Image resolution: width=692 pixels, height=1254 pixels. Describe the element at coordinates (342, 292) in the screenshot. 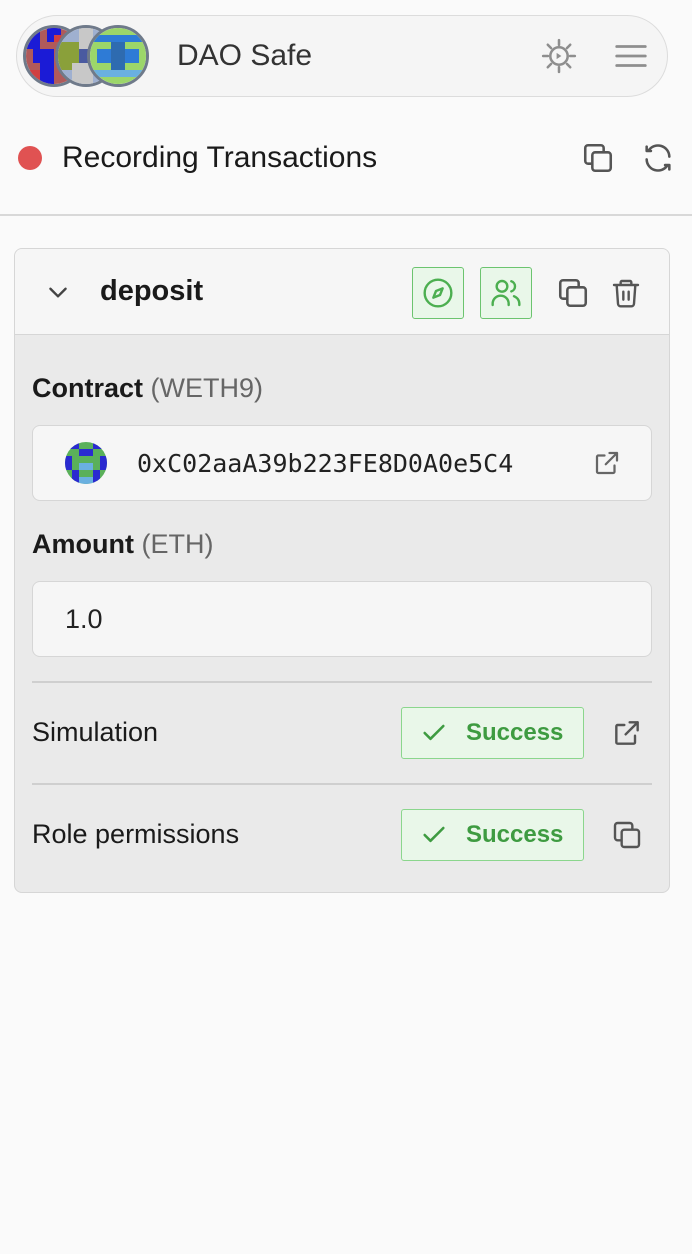

I see `transaction-card-header: deposit` at that location.